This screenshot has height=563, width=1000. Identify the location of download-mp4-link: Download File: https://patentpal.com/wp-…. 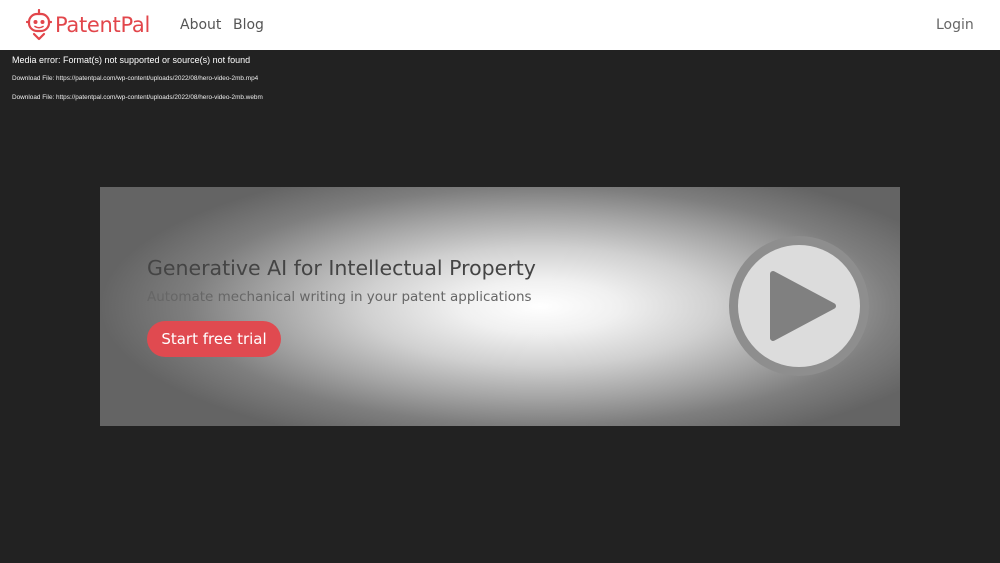
(135, 78).